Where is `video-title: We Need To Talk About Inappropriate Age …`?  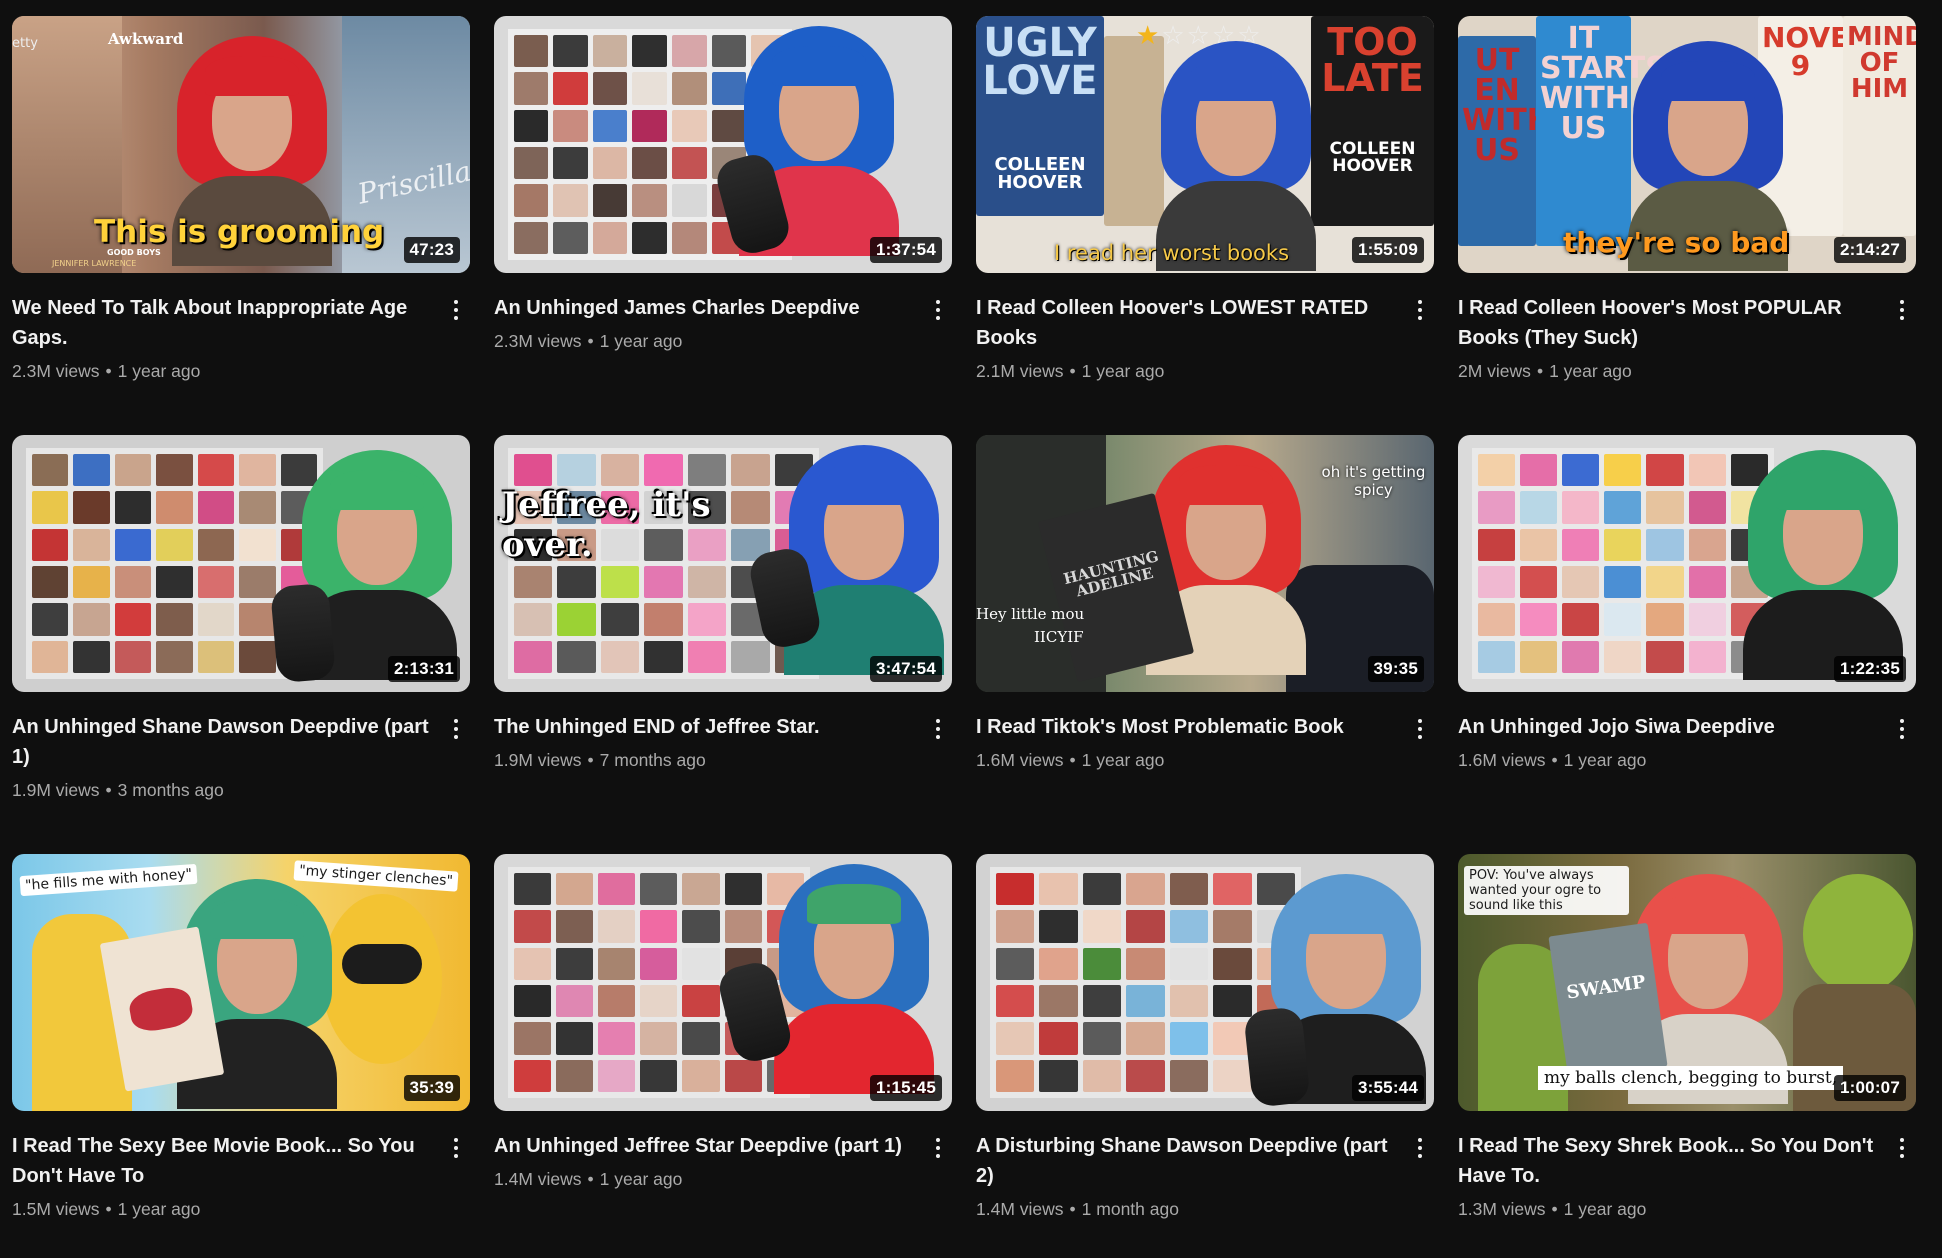
video-title: We Need To Talk About Inappropriate Age … is located at coordinates (223, 323).